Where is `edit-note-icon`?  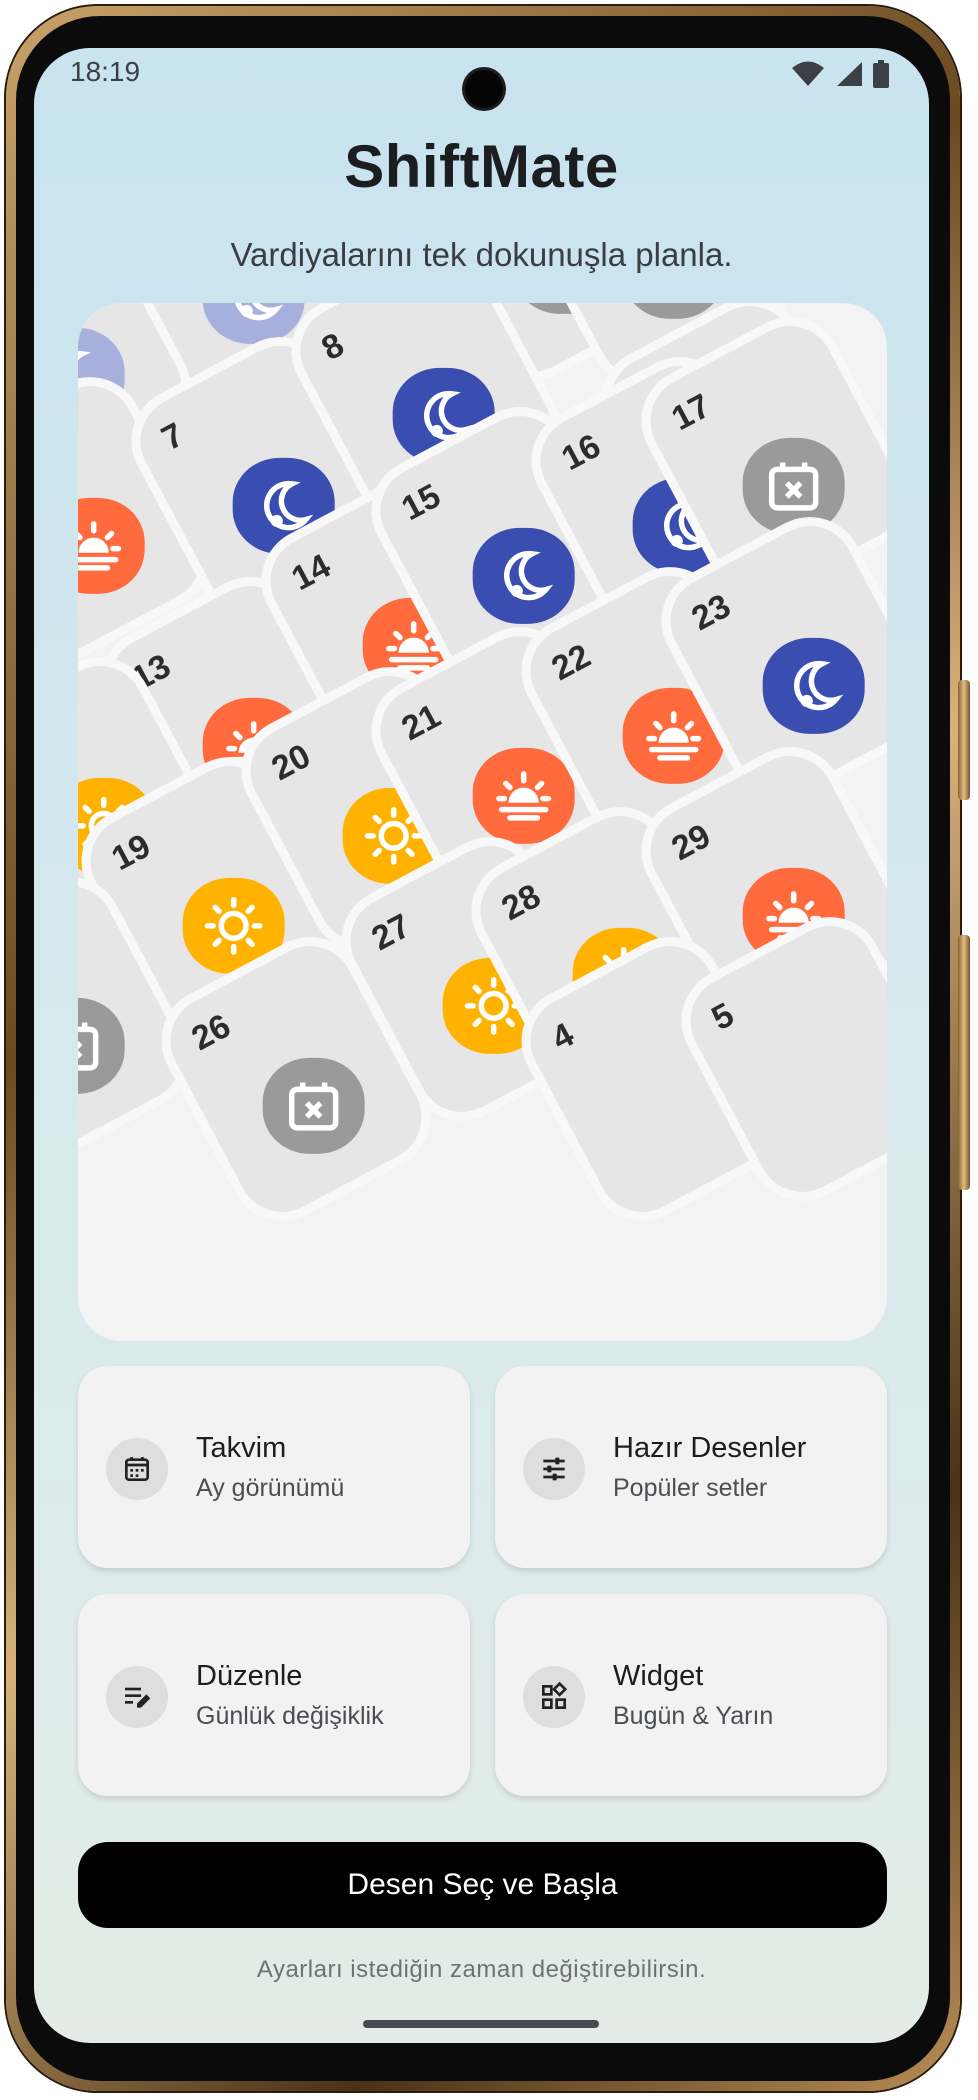
edit-note-icon is located at coordinates (137, 1697).